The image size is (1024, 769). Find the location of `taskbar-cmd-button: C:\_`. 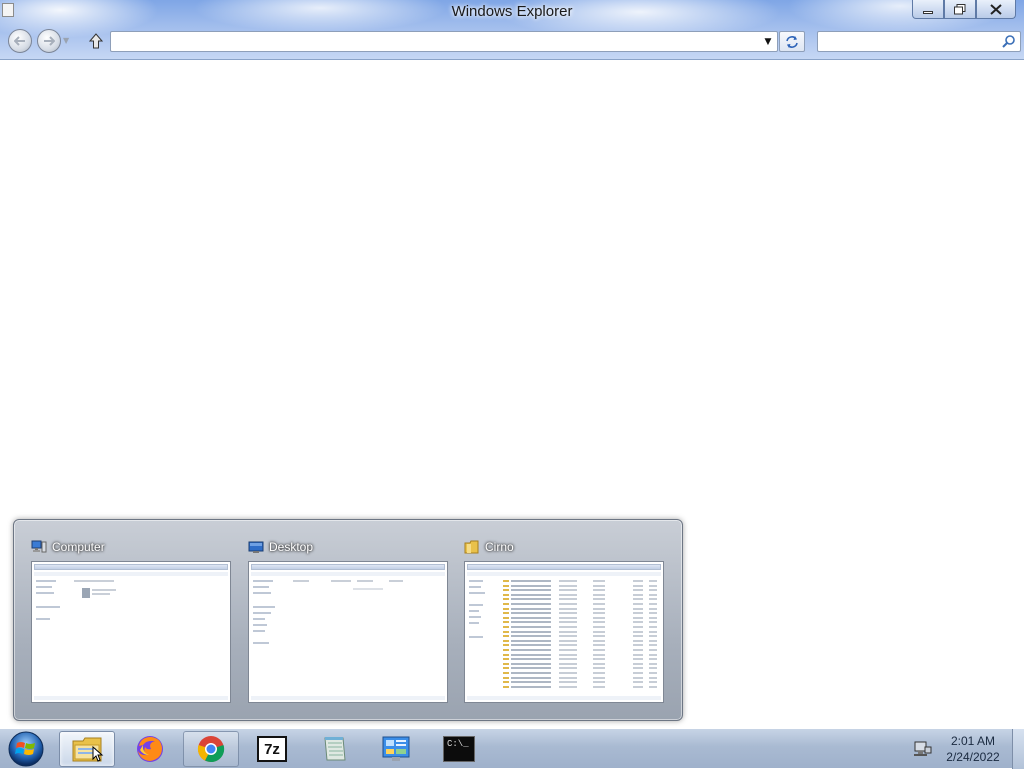

taskbar-cmd-button: C:\_ is located at coordinates (459, 749).